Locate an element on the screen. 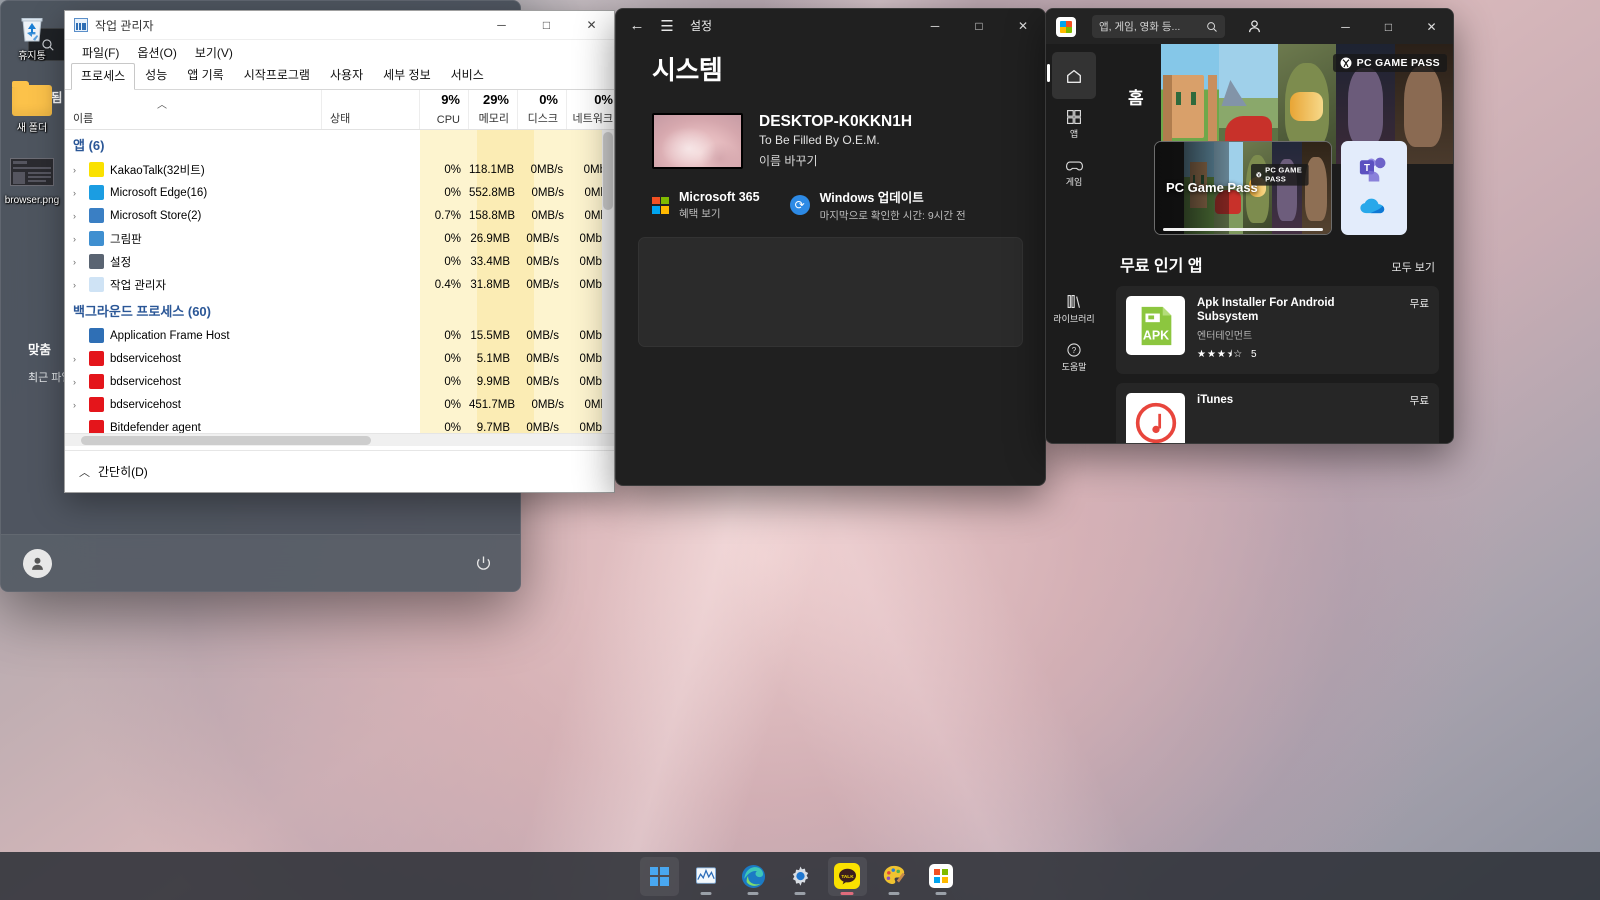 This screenshot has height=900, width=1600. process-group-background: 백그라운드 프로세스 (60) is located at coordinates (339, 310).